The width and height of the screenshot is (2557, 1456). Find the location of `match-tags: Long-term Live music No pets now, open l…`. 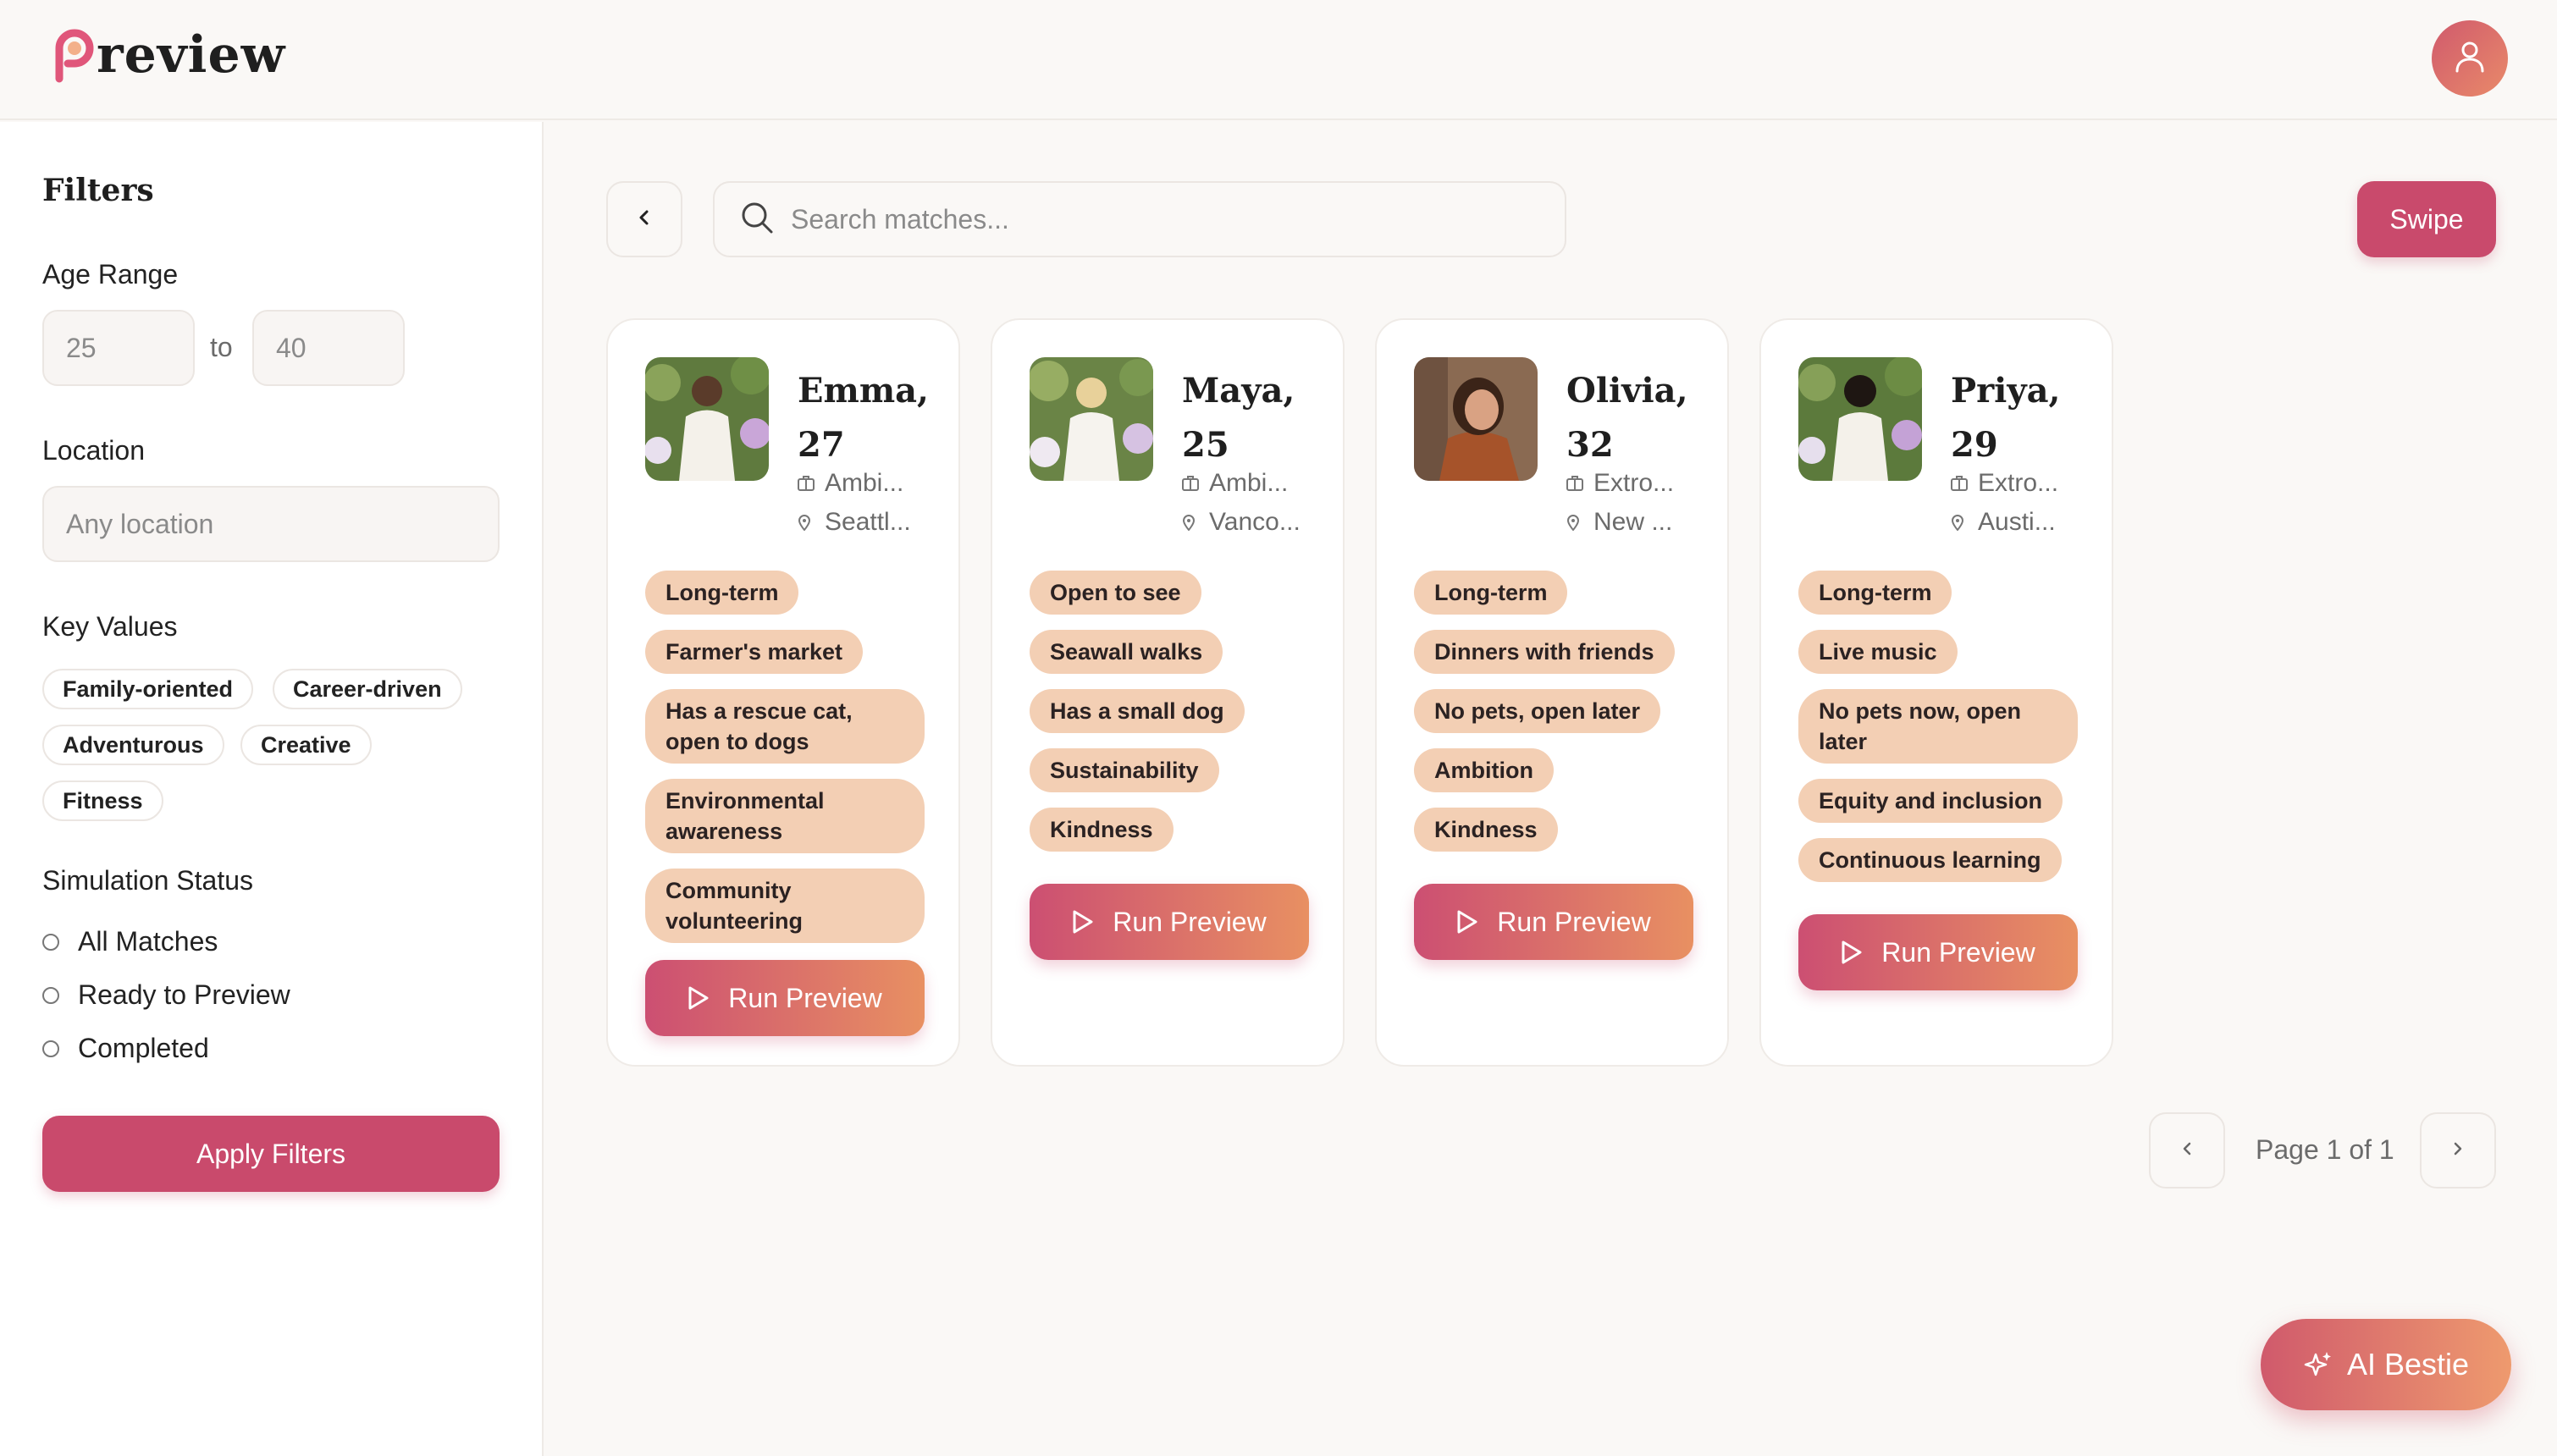

match-tags: Long-term Live music No pets now, open l… is located at coordinates (1938, 781).